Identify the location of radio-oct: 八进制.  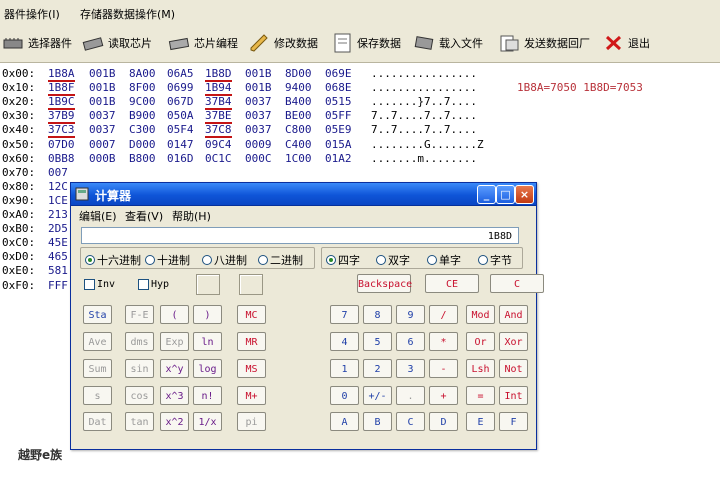
(224, 260).